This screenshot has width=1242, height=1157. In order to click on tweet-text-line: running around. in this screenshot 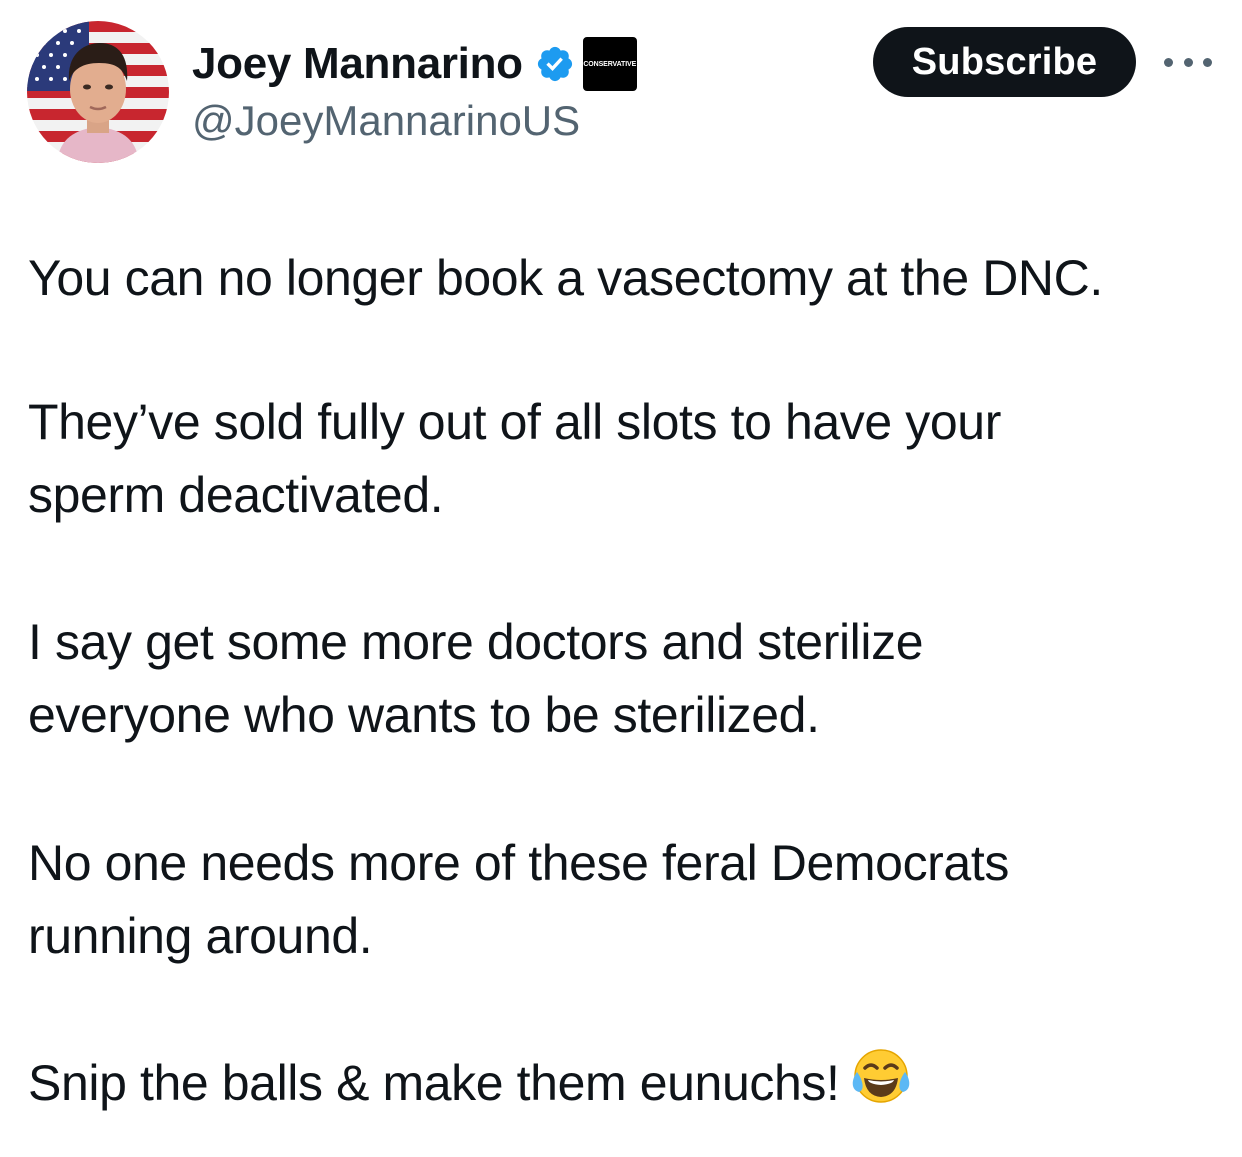, I will do `click(200, 936)`.